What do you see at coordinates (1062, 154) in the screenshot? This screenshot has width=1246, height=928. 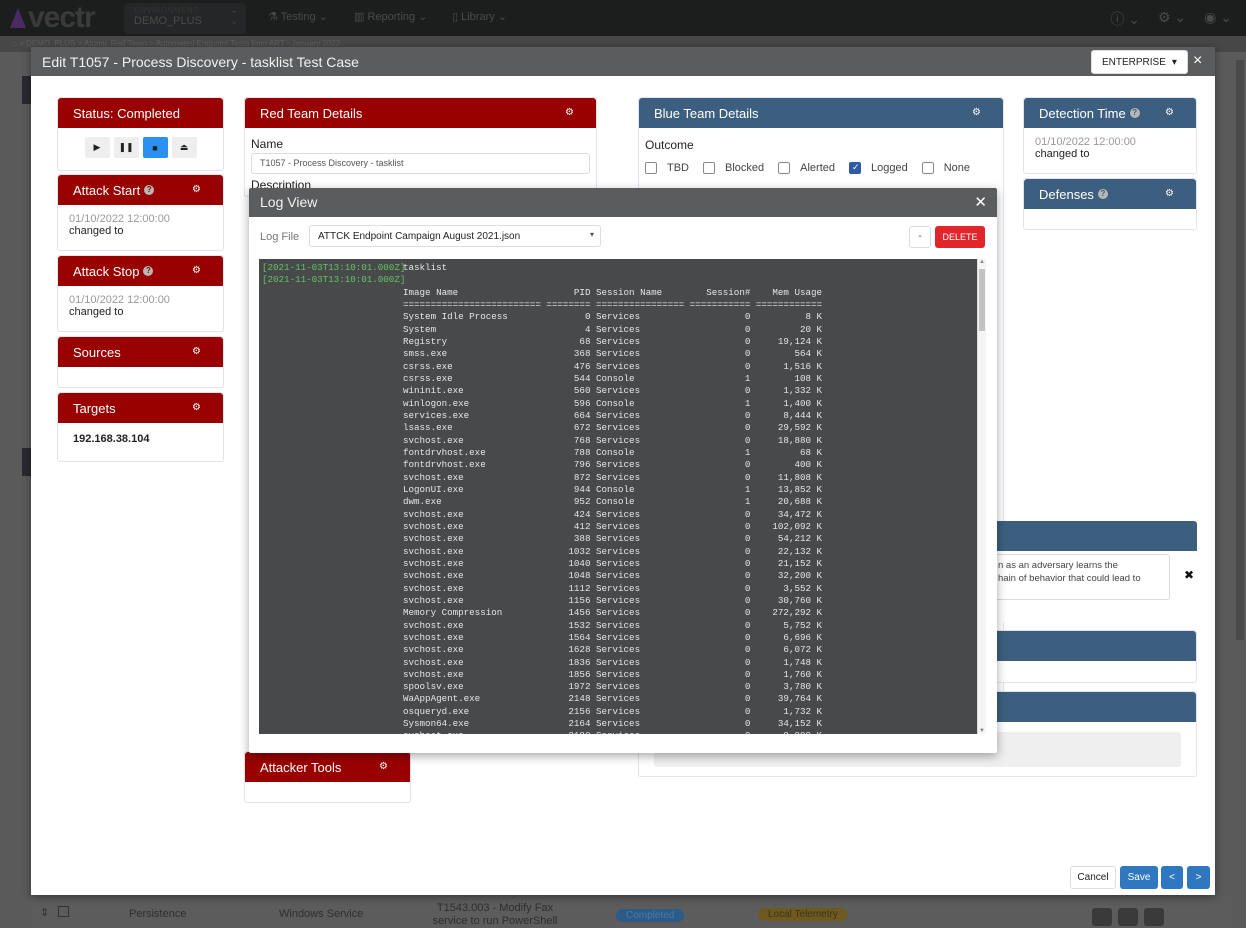 I see `detection-time-note: changed to` at bounding box center [1062, 154].